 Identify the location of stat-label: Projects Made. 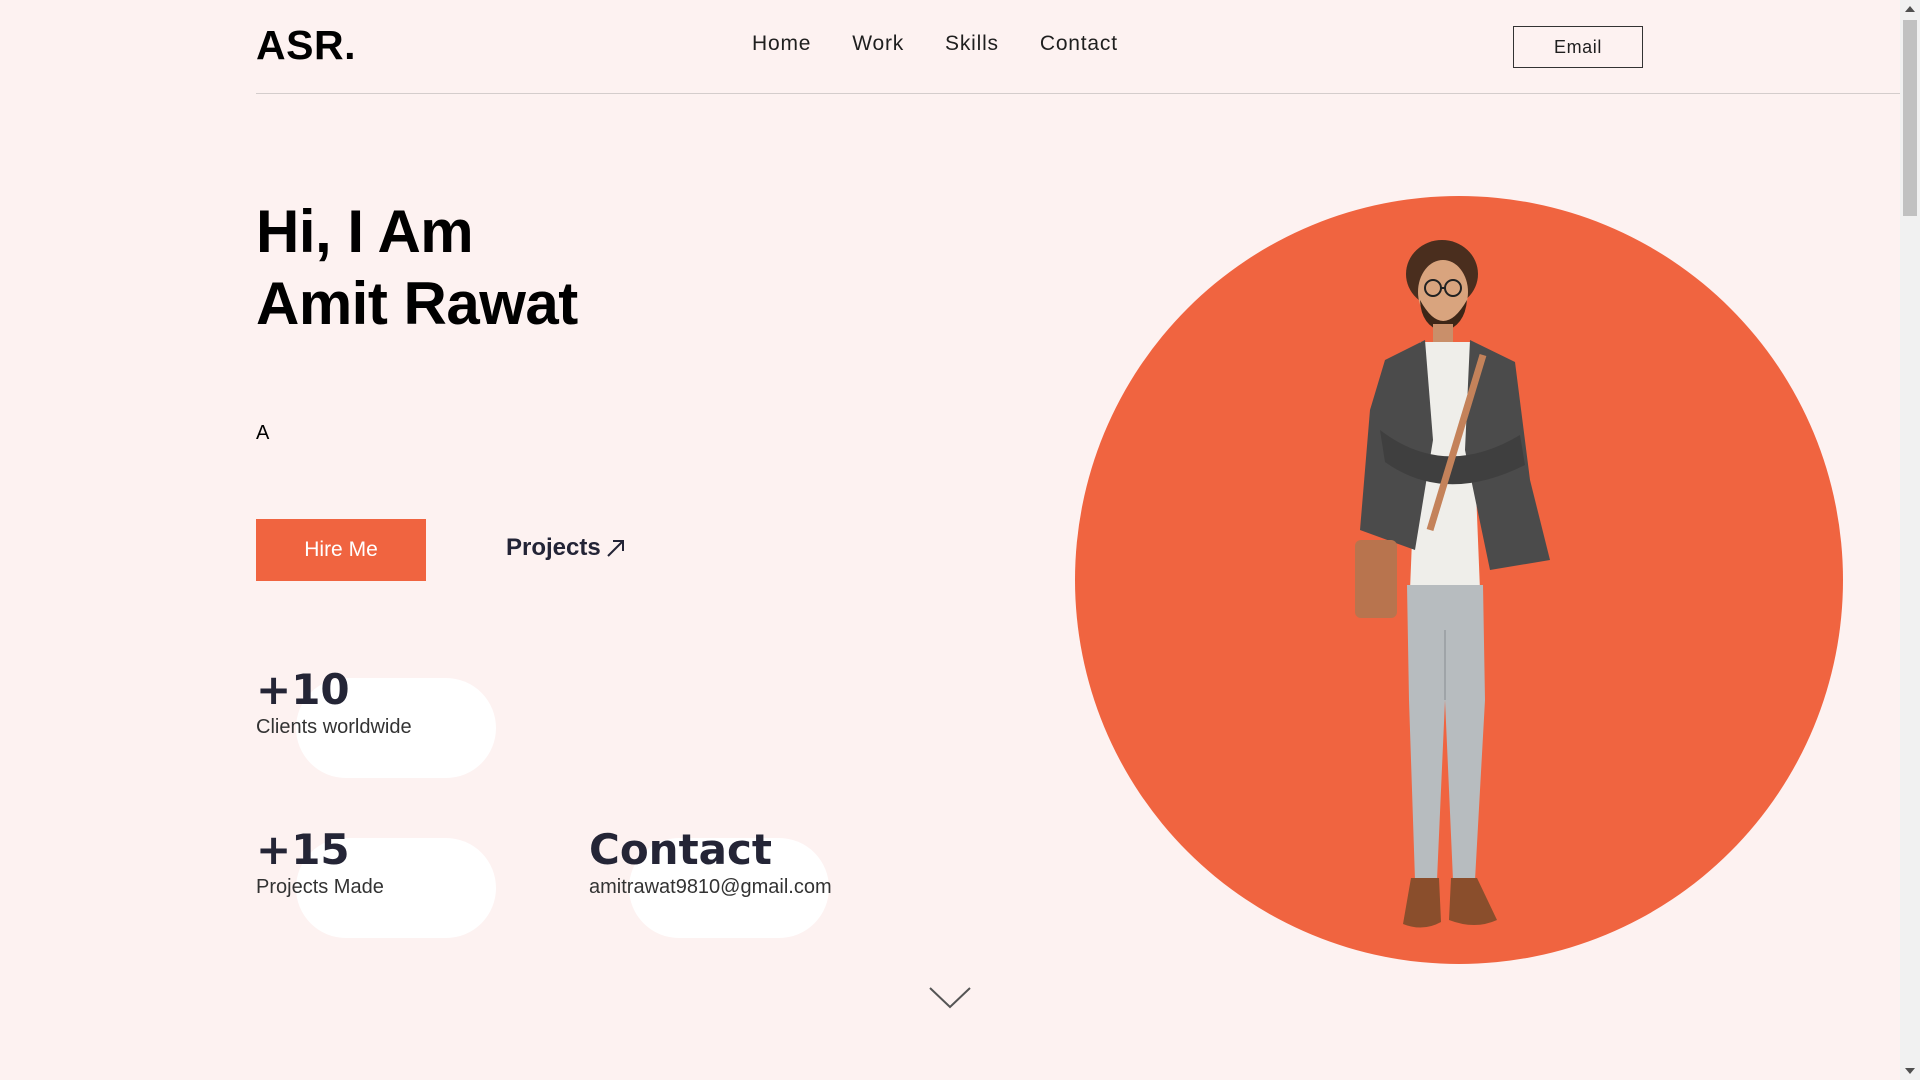
(320, 887).